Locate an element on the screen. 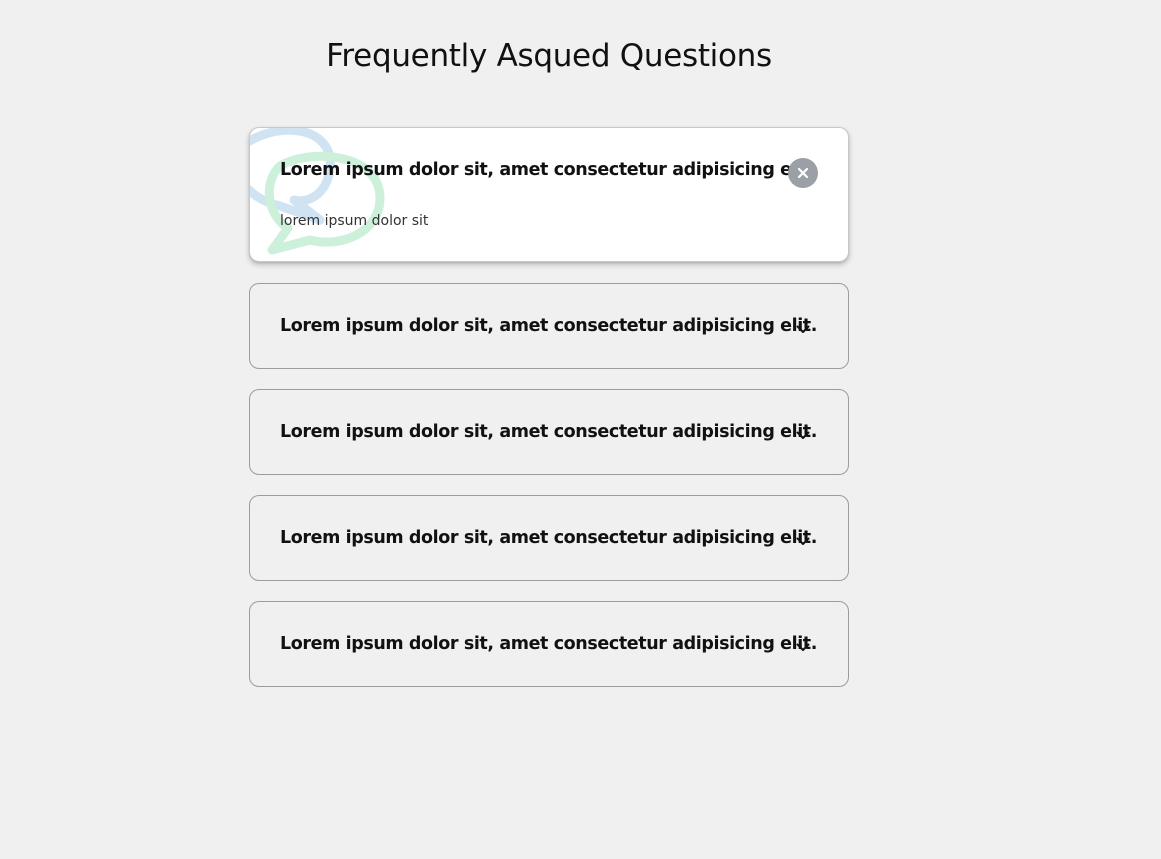  close-button is located at coordinates (803, 173).